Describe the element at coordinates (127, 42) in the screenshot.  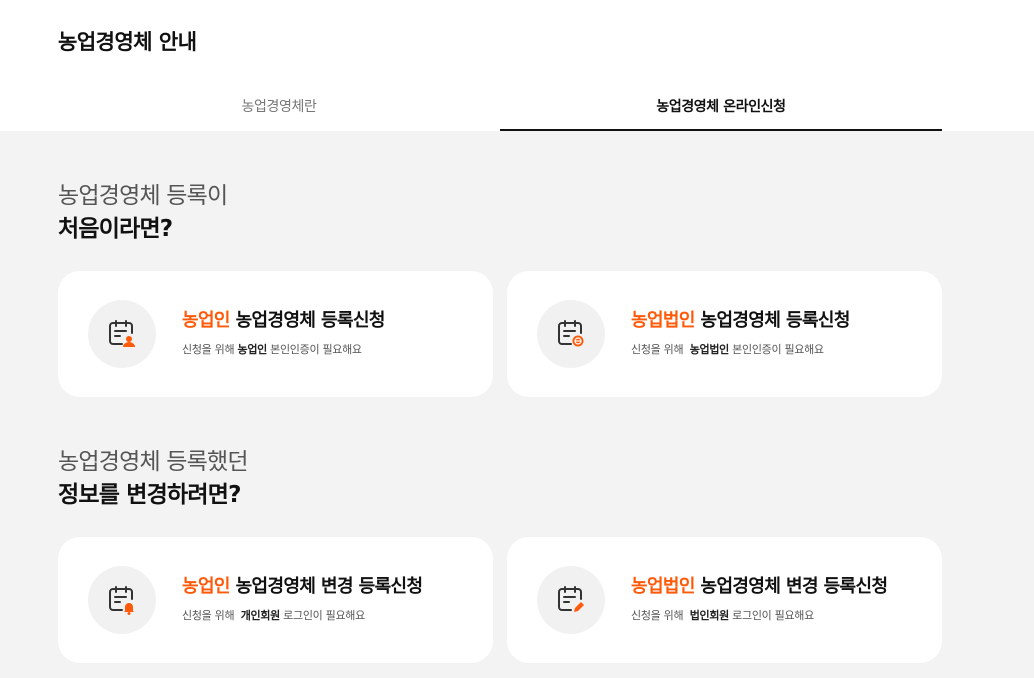
I see `page-title: 농업경영체 안내` at that location.